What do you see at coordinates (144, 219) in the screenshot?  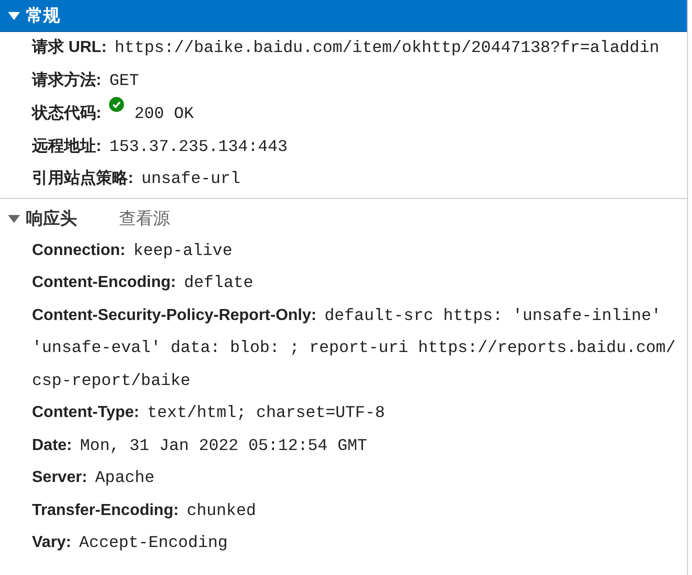 I see `view-source-link: 查看源` at bounding box center [144, 219].